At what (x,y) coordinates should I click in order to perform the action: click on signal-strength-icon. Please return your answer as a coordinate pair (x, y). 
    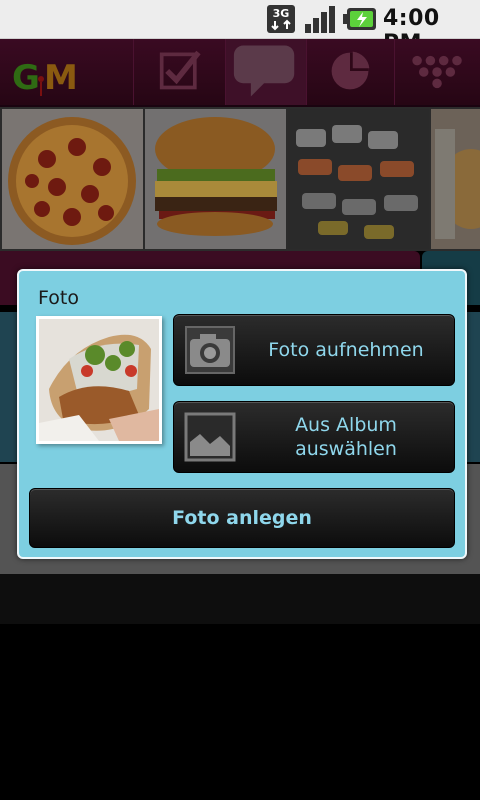
    Looking at the image, I should click on (320, 19).